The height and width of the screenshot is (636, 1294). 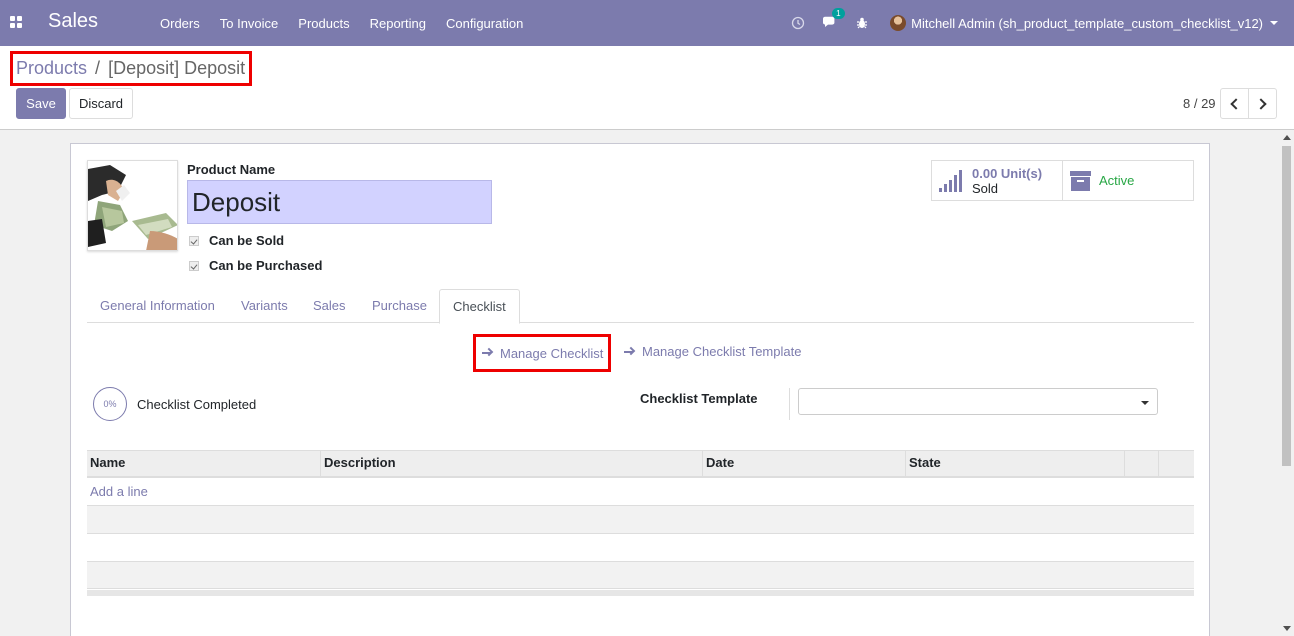 I want to click on manage-checklist-button: Manage Checklist, so click(x=542, y=353).